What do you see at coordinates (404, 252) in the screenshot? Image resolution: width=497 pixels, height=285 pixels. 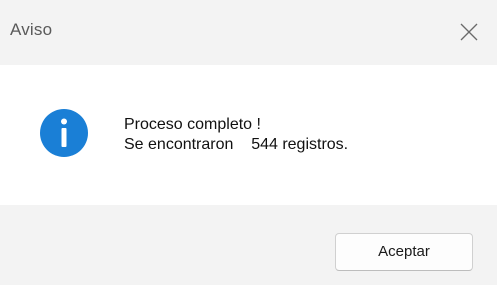 I see `accept-button: Aceptar` at bounding box center [404, 252].